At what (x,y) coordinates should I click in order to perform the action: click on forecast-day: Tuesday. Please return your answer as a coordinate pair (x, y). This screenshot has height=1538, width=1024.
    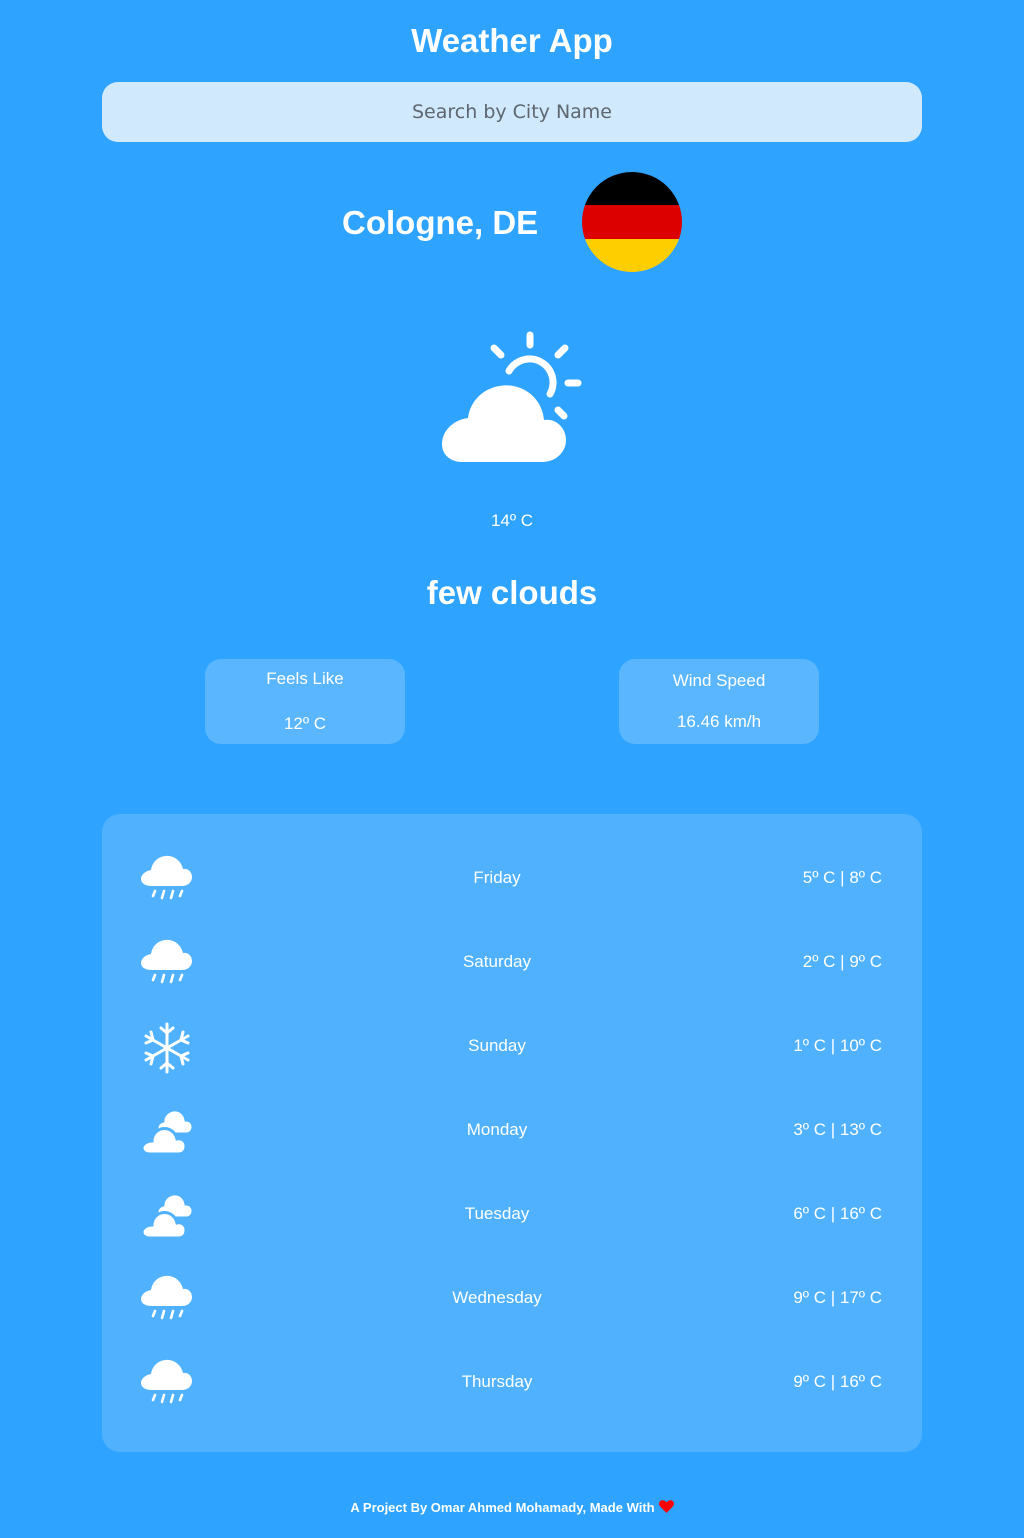
    Looking at the image, I should click on (497, 1213).